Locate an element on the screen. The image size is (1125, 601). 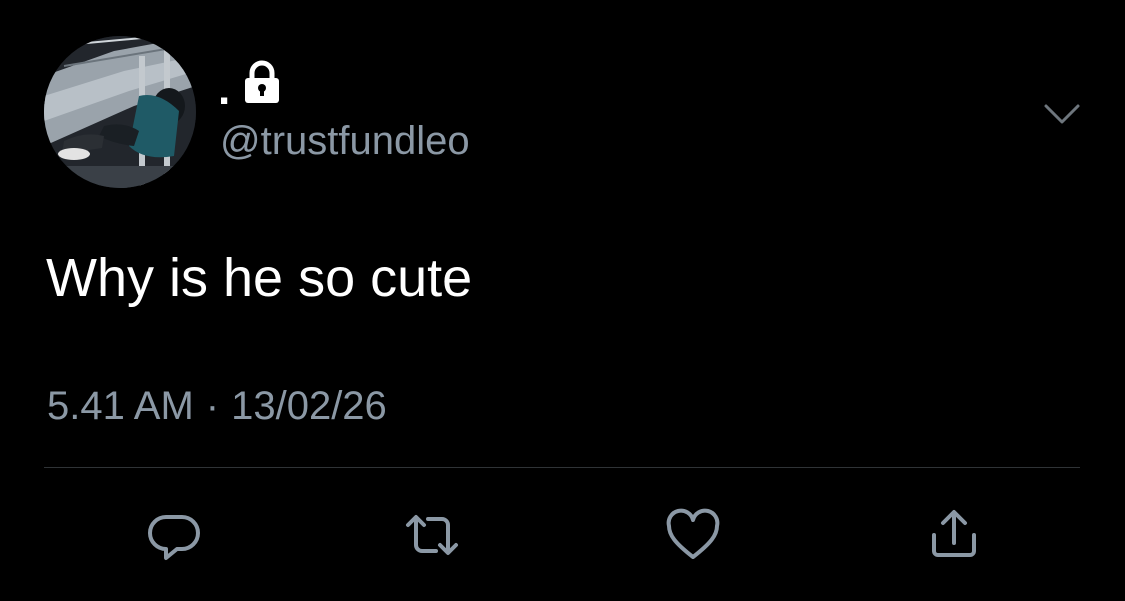
avatar-photo is located at coordinates (120, 112).